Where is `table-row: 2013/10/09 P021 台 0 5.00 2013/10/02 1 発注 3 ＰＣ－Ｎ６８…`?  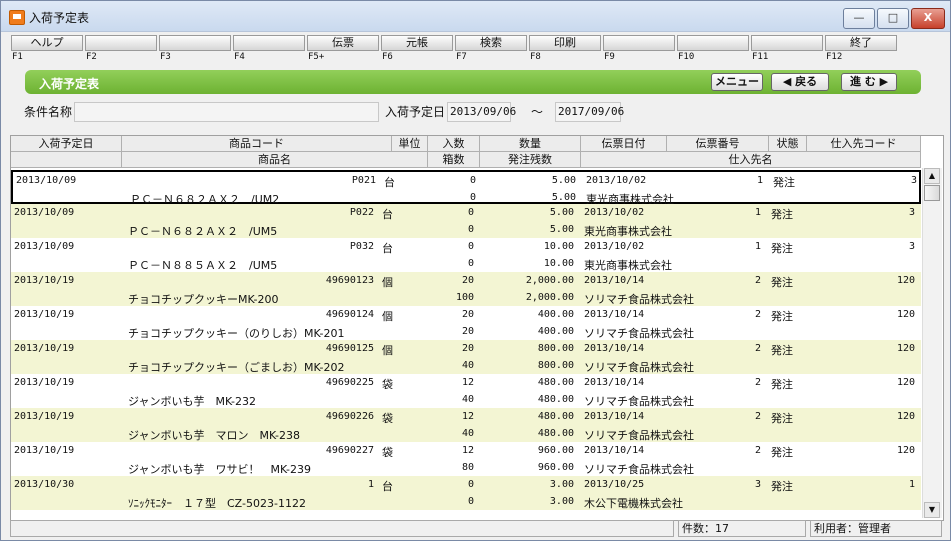 table-row: 2013/10/09 P021 台 0 5.00 2013/10/02 1 発注 3 ＰＣ－Ｎ６８… is located at coordinates (466, 188).